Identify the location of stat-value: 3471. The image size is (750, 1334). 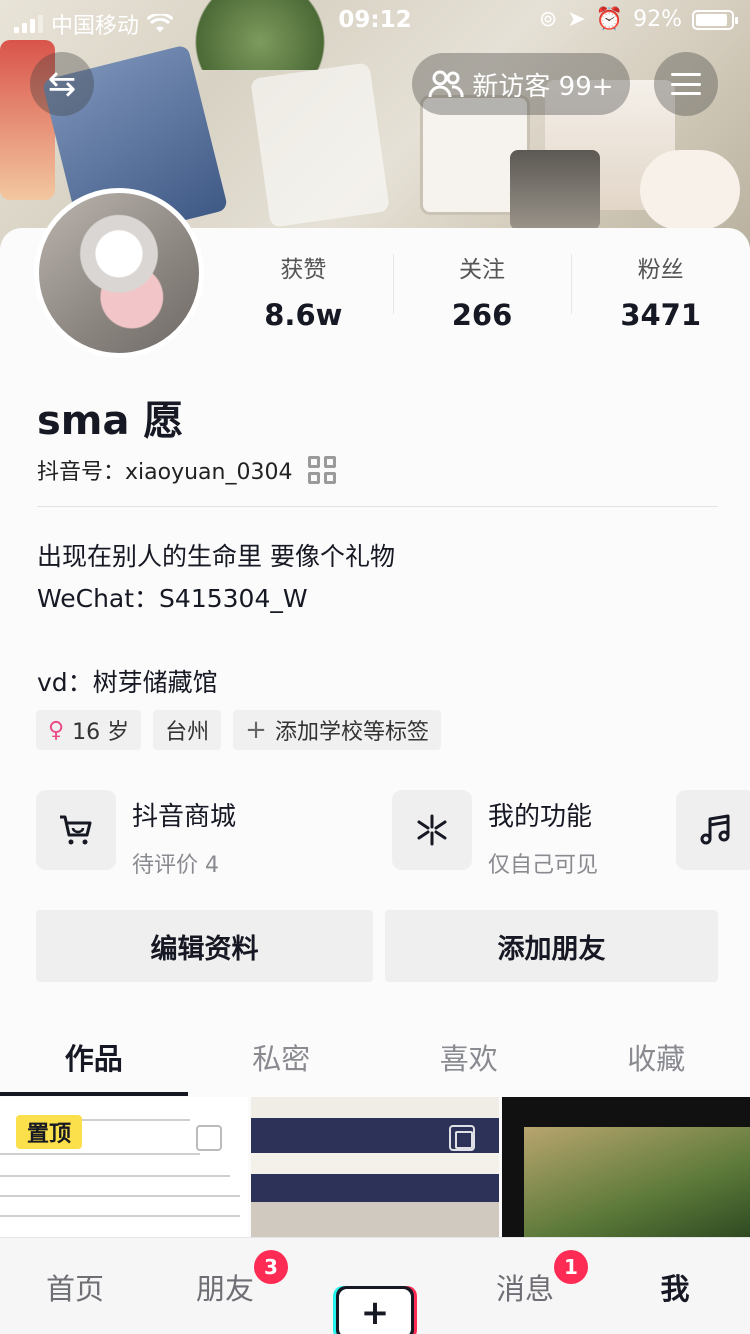
(661, 315).